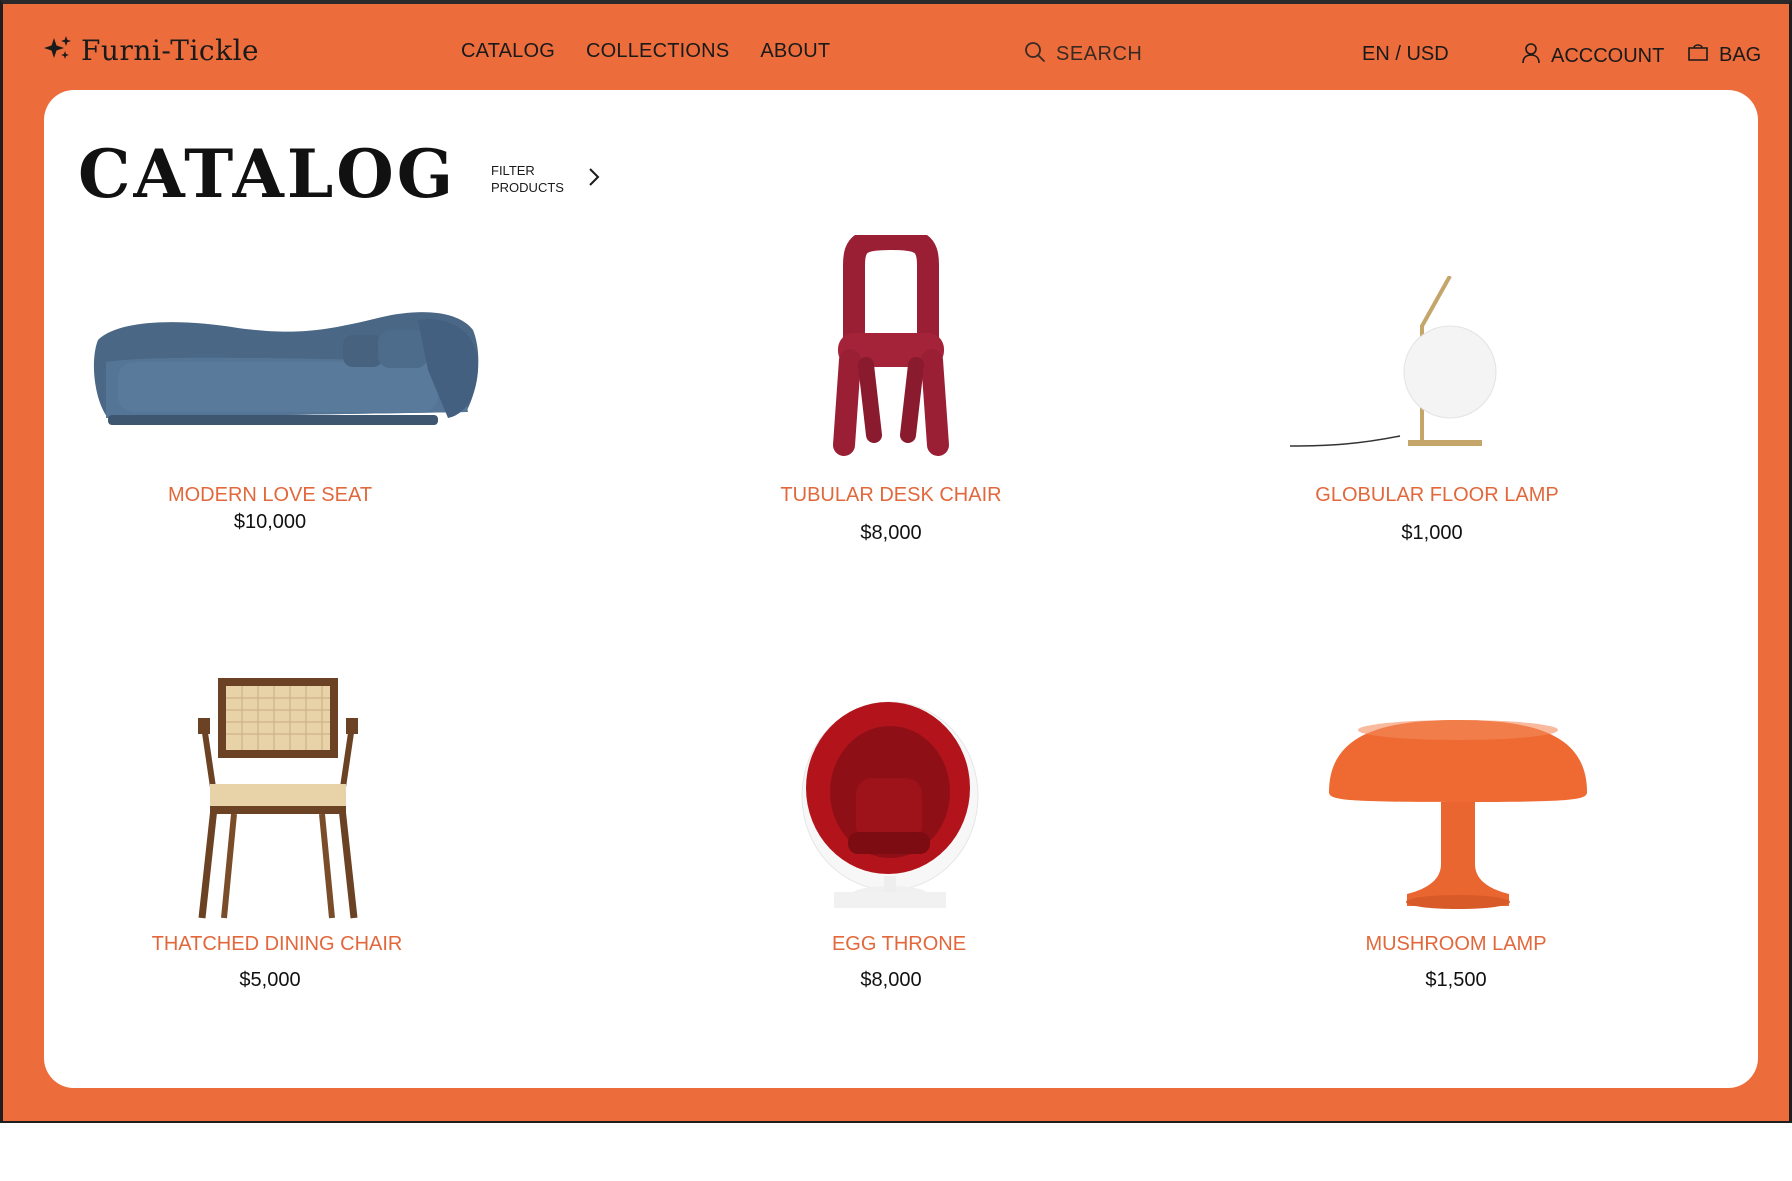 Image resolution: width=1792 pixels, height=1181 pixels. I want to click on main-nav: CATALOG COLLECTIONS ABOUT, so click(645, 51).